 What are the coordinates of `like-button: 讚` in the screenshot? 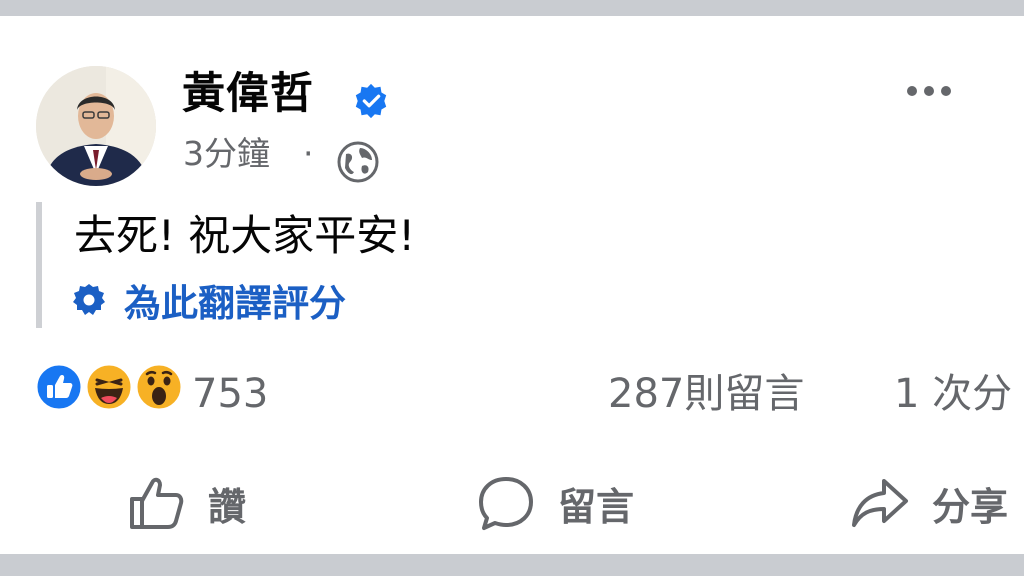 It's located at (186, 503).